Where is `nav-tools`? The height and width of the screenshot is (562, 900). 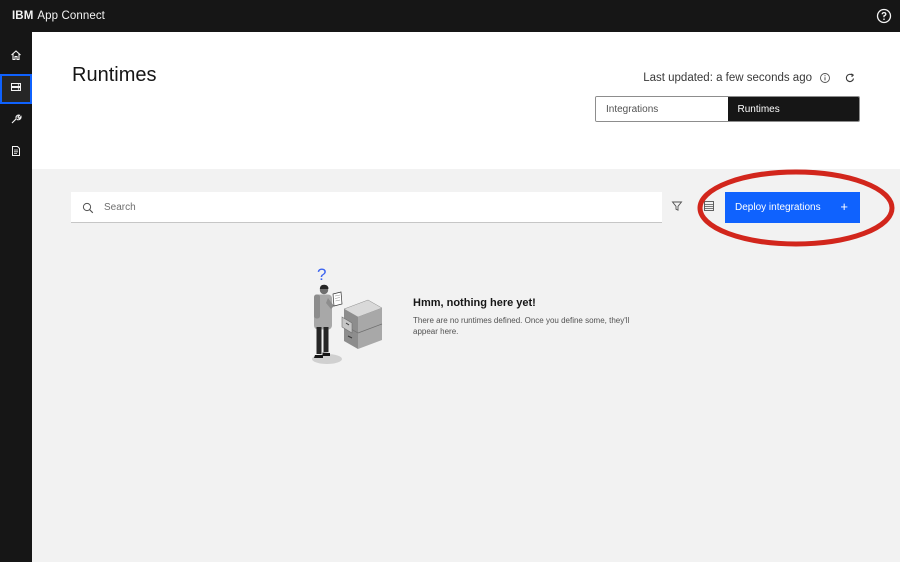 nav-tools is located at coordinates (16, 121).